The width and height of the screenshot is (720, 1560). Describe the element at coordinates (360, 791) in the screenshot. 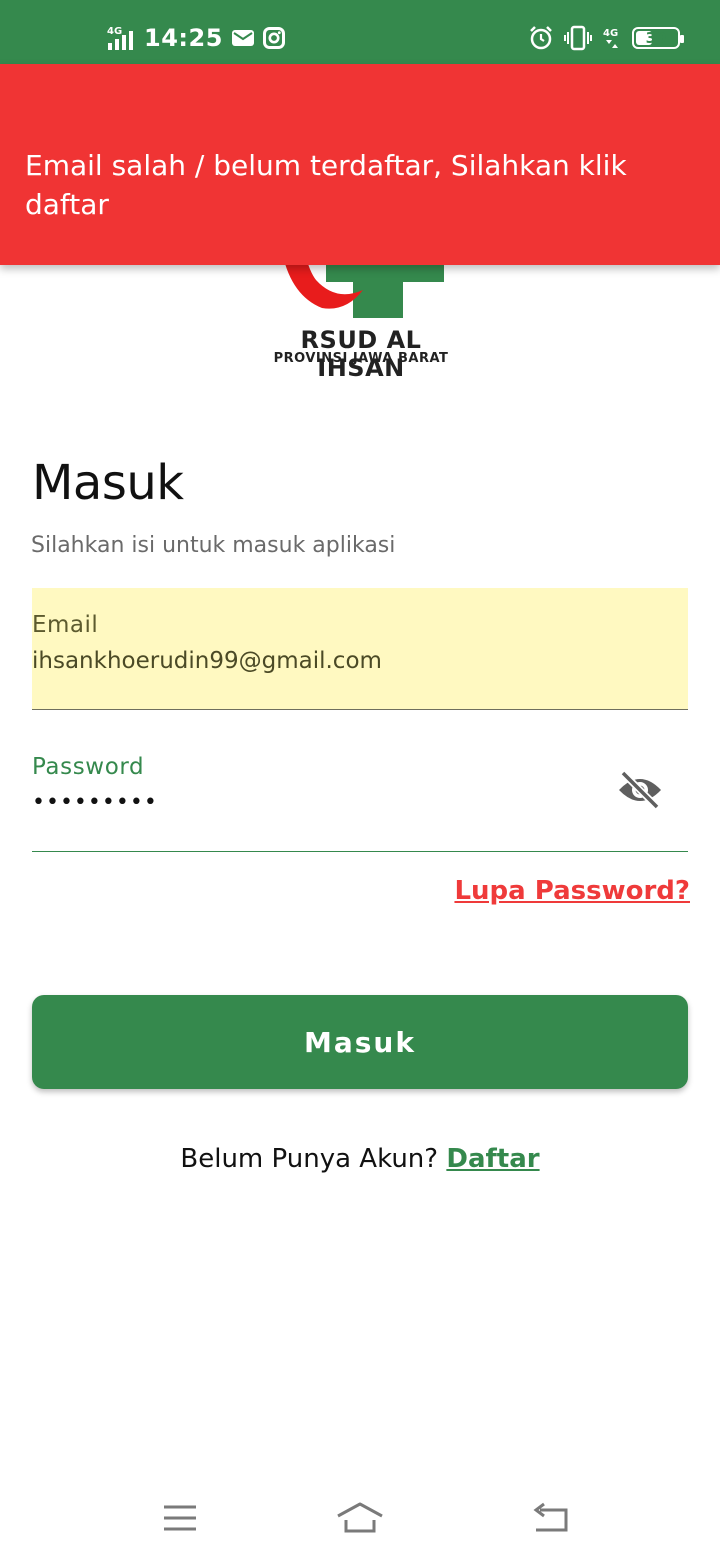

I see `password-field: Password •••••••••` at that location.